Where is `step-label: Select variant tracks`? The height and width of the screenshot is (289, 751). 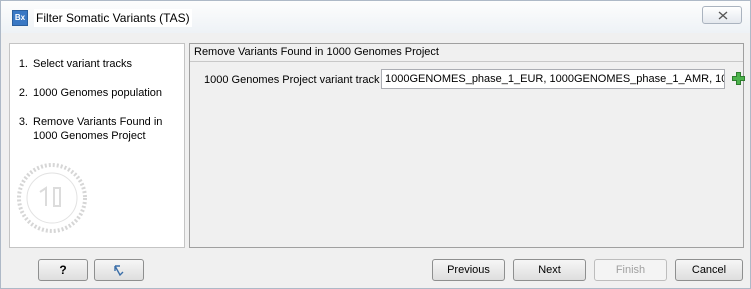
step-label: Select variant tracks is located at coordinates (83, 64).